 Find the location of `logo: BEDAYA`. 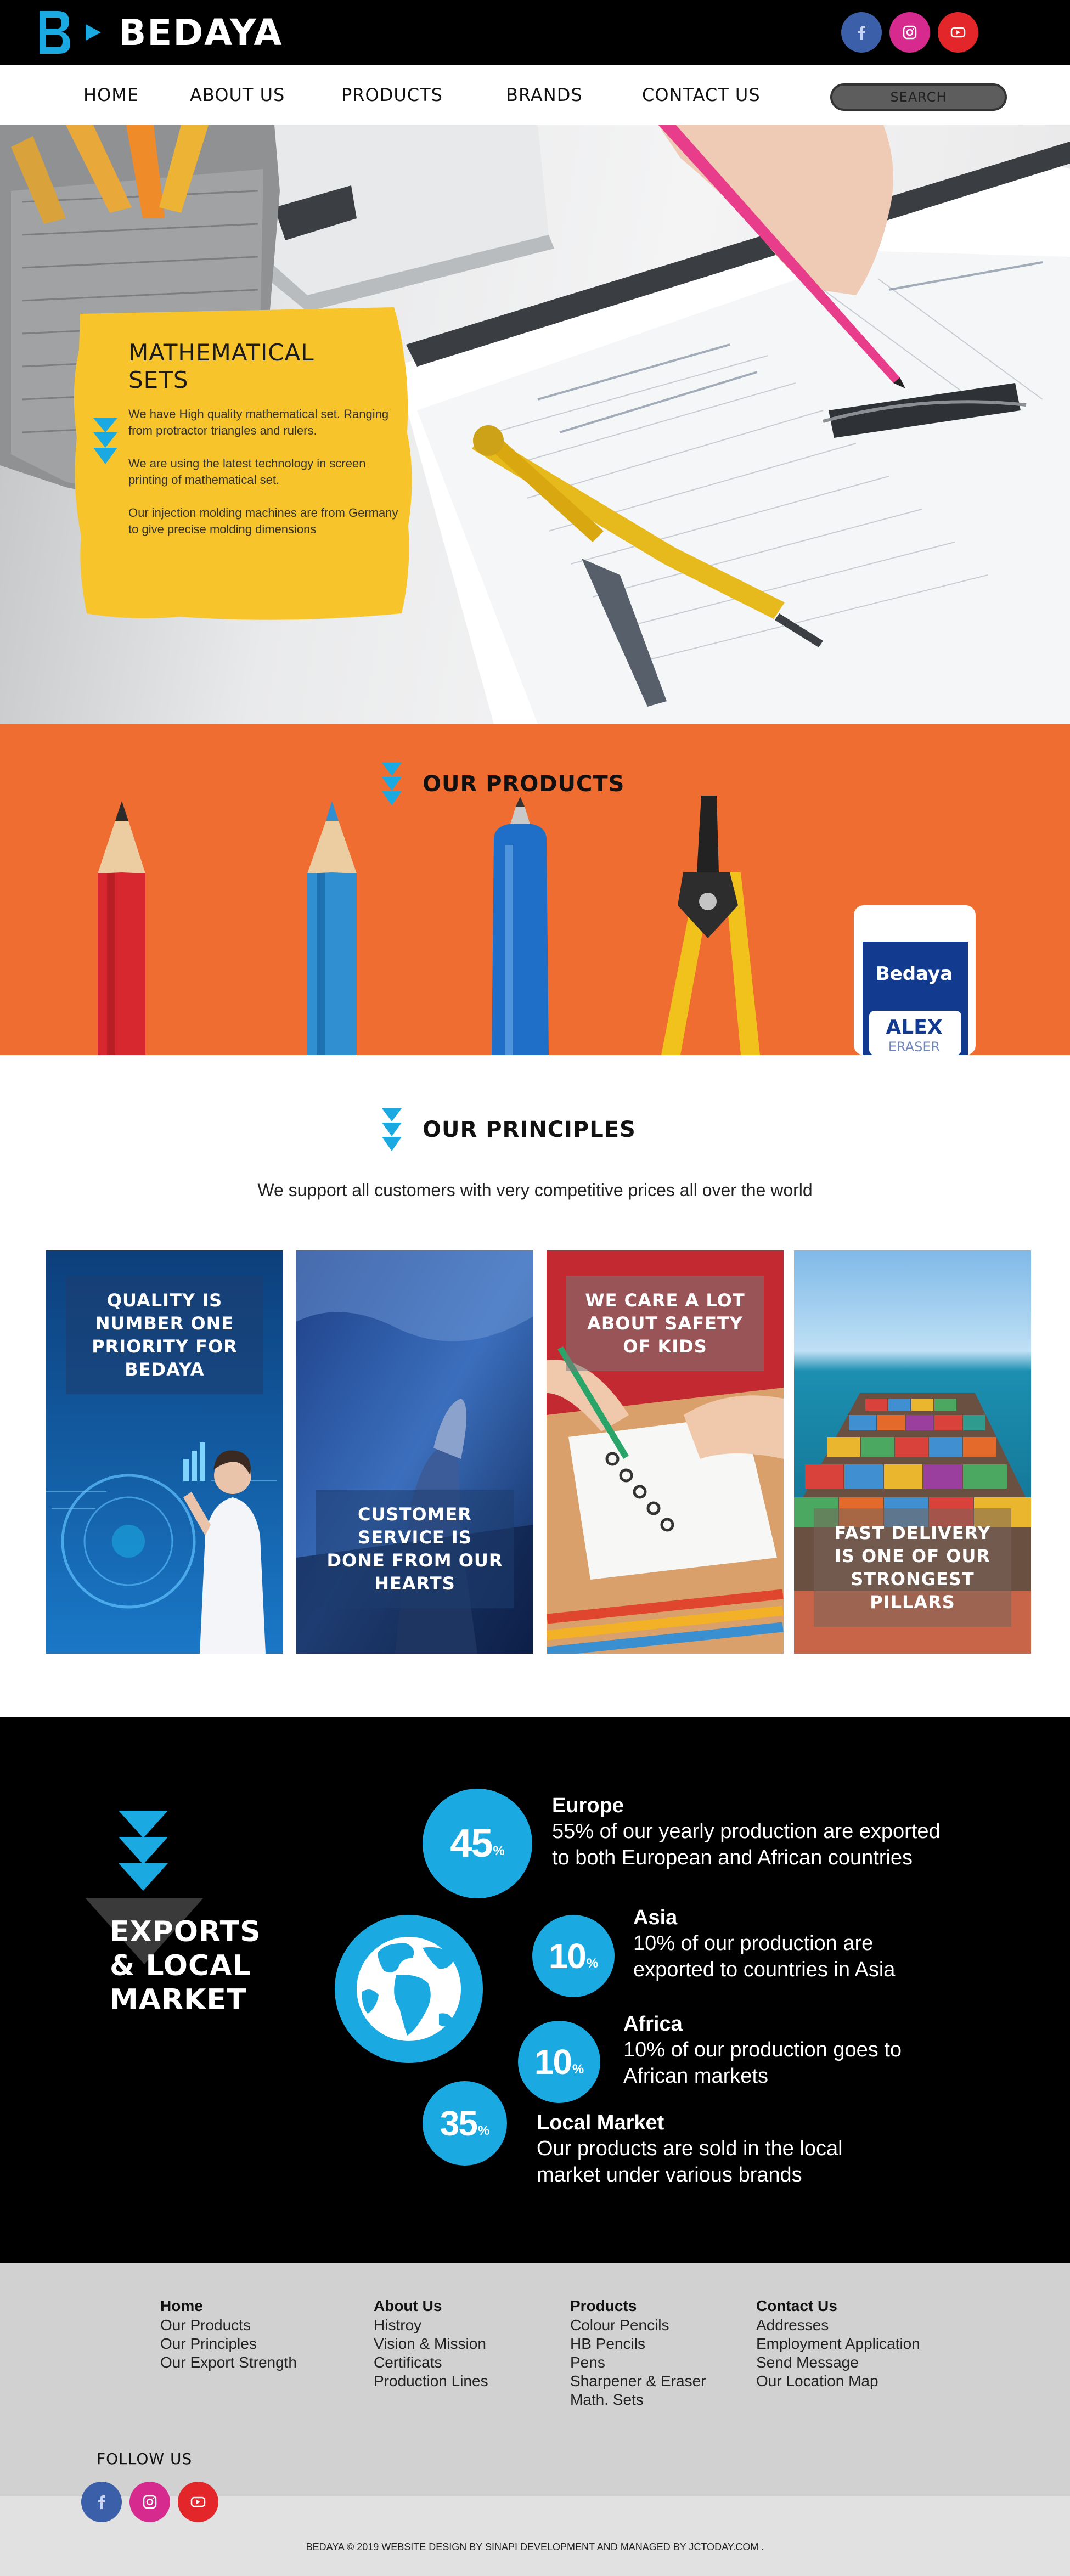

logo: BEDAYA is located at coordinates (160, 33).